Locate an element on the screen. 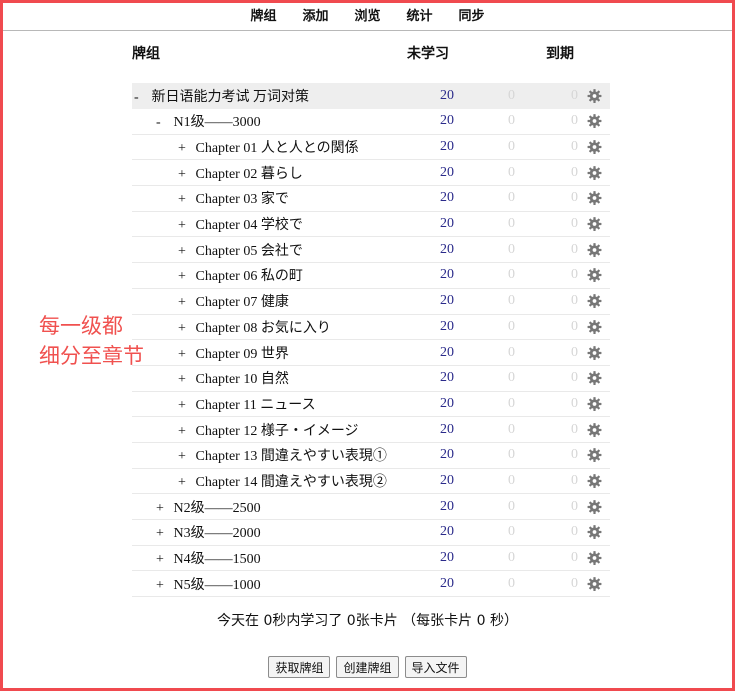  deck-link: Chapter 01 人と人との関係 is located at coordinates (277, 148).